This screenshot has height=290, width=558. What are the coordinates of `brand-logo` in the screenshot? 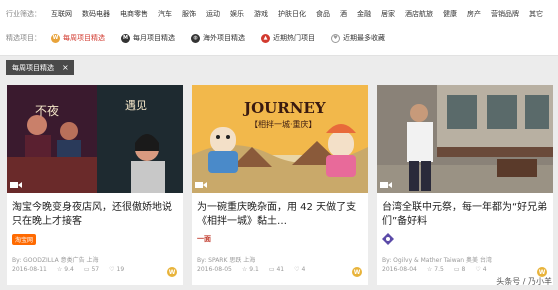 It's located at (388, 239).